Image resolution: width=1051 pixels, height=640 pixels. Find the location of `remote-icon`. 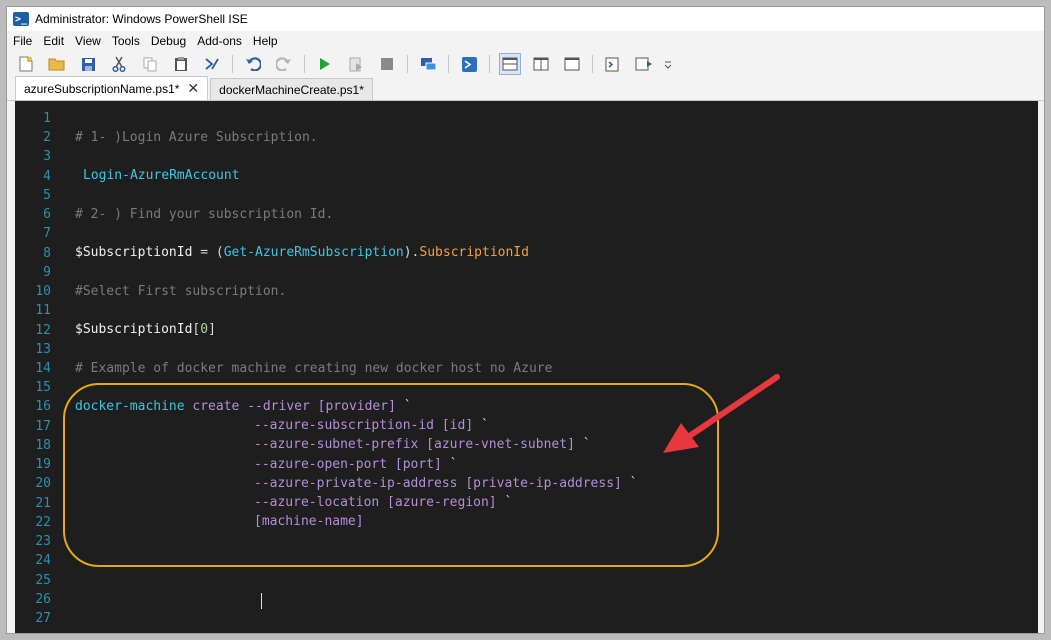

remote-icon is located at coordinates (428, 64).